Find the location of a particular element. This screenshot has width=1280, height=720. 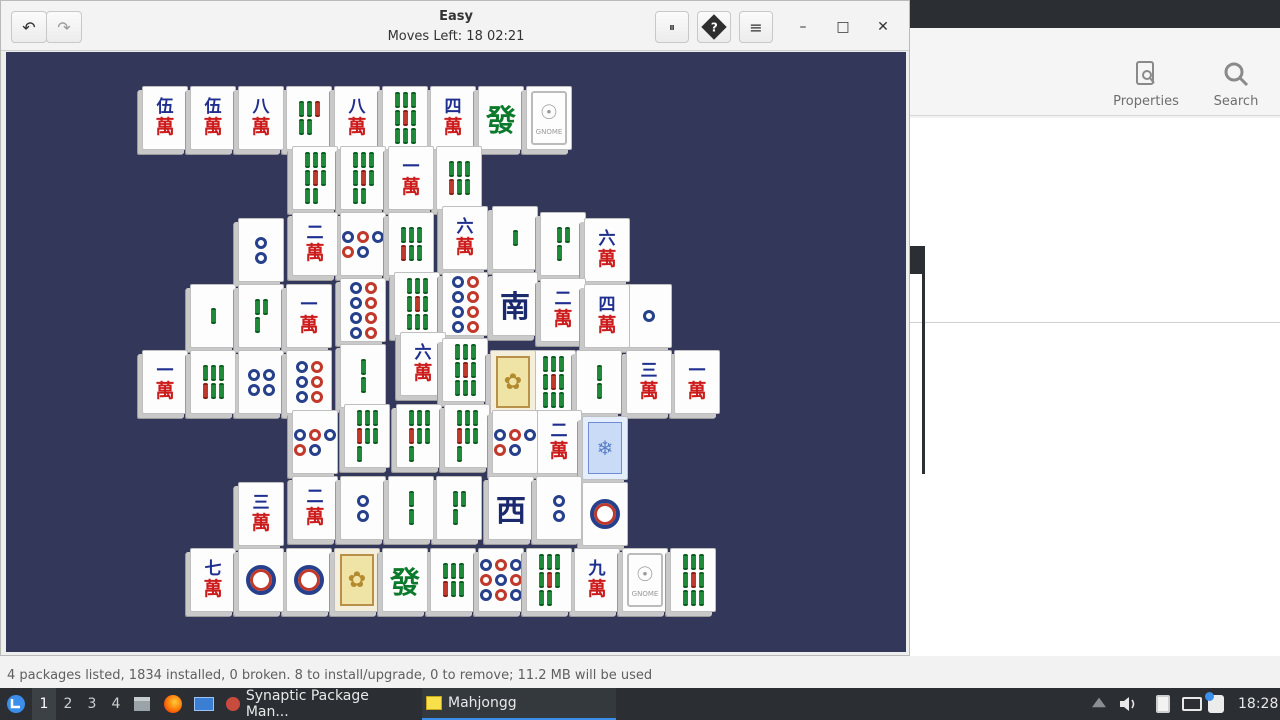

honor-tile: 南 is located at coordinates (515, 304).